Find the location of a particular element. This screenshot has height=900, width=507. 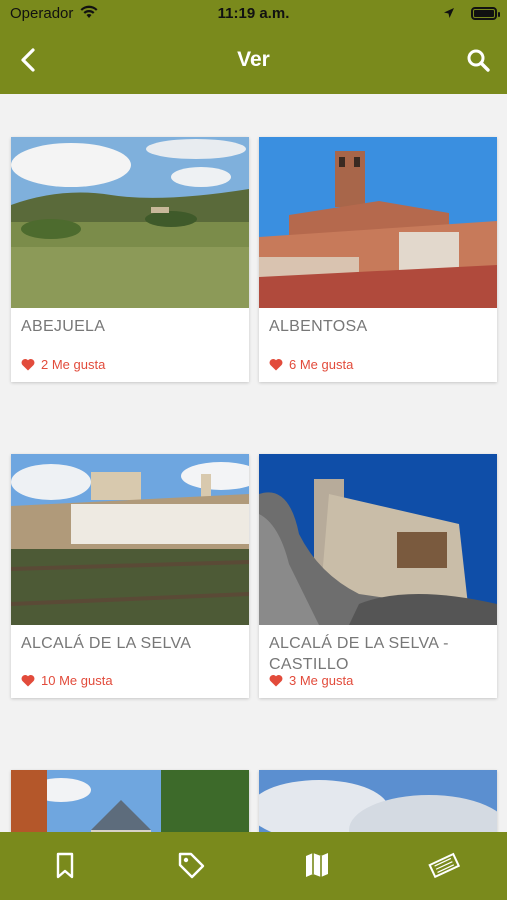

tab-bookmarks is located at coordinates (65, 865).